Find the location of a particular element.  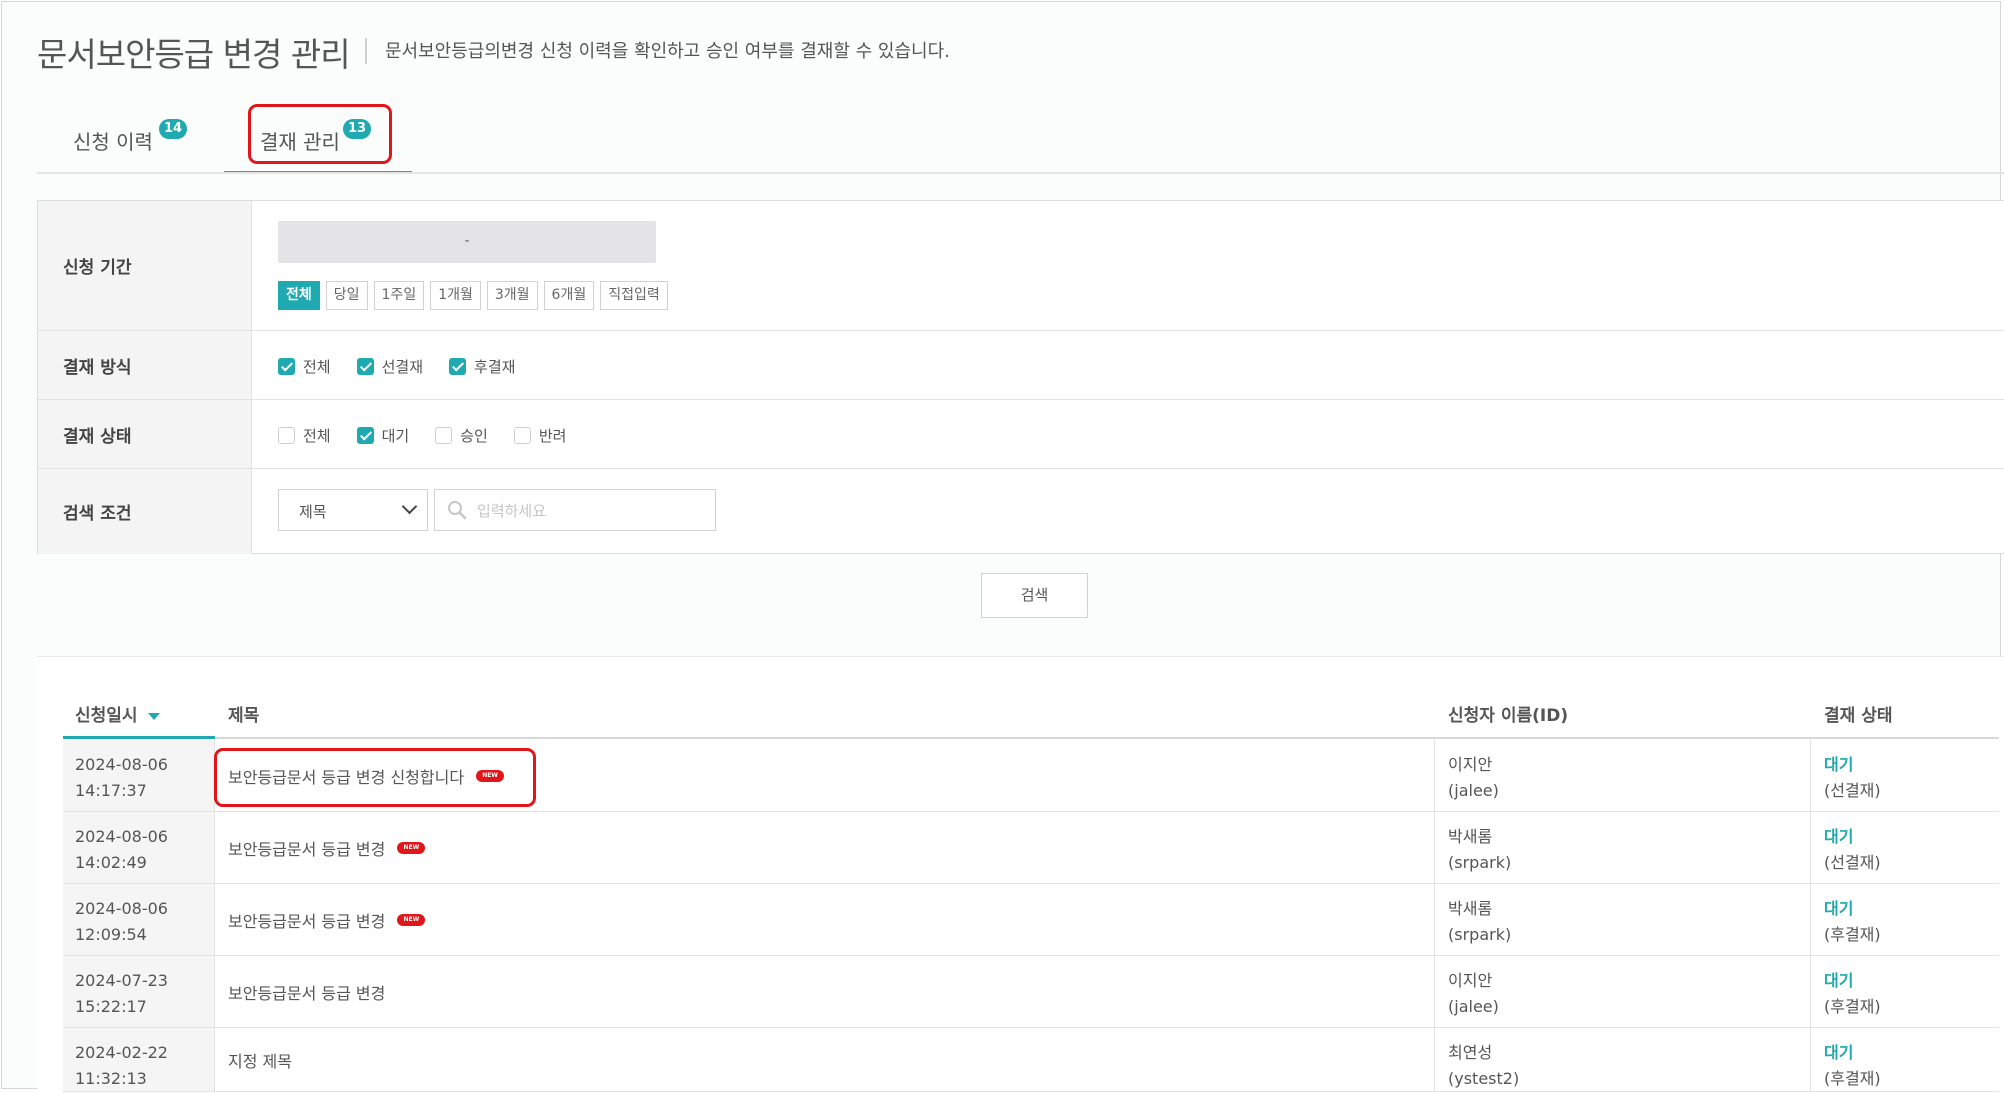

approval-type: (후결재) is located at coordinates (1852, 1006).